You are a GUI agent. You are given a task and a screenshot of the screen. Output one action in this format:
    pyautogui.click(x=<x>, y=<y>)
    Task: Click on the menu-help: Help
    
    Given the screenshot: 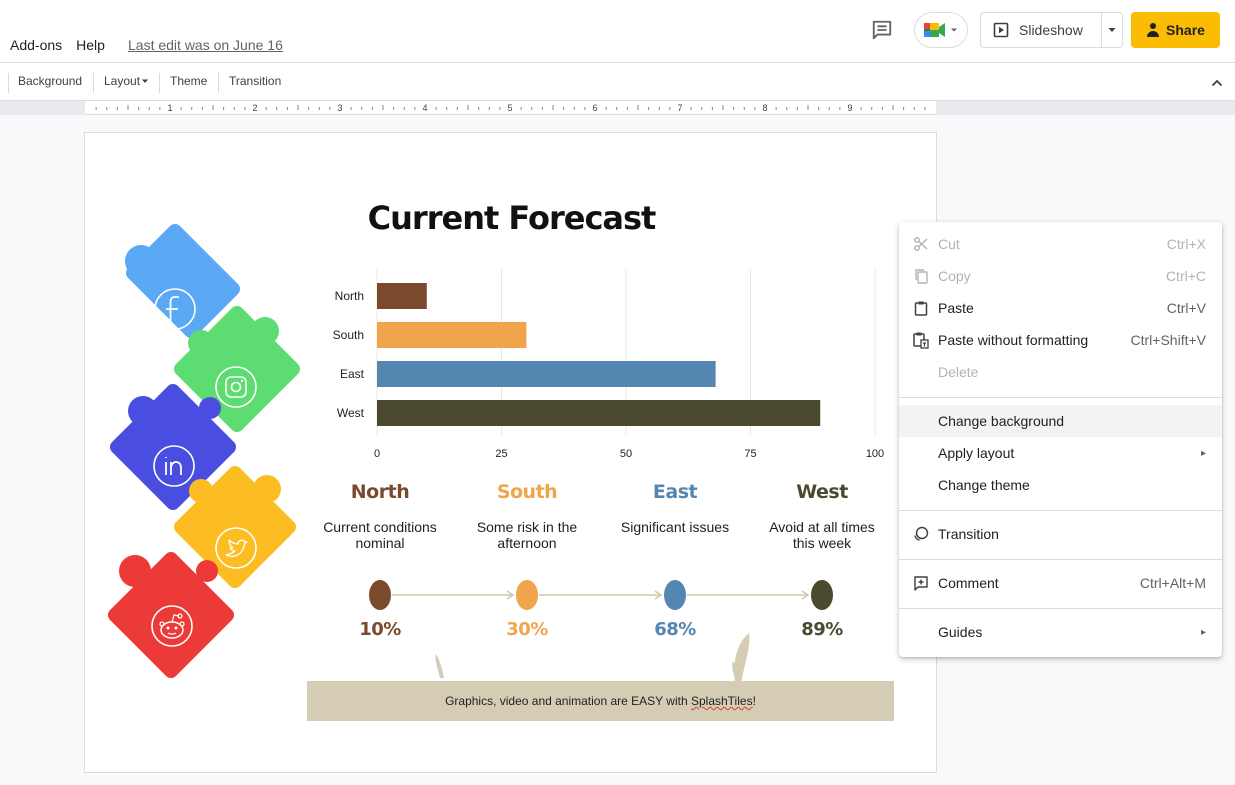 What is the action you would take?
    pyautogui.click(x=90, y=45)
    